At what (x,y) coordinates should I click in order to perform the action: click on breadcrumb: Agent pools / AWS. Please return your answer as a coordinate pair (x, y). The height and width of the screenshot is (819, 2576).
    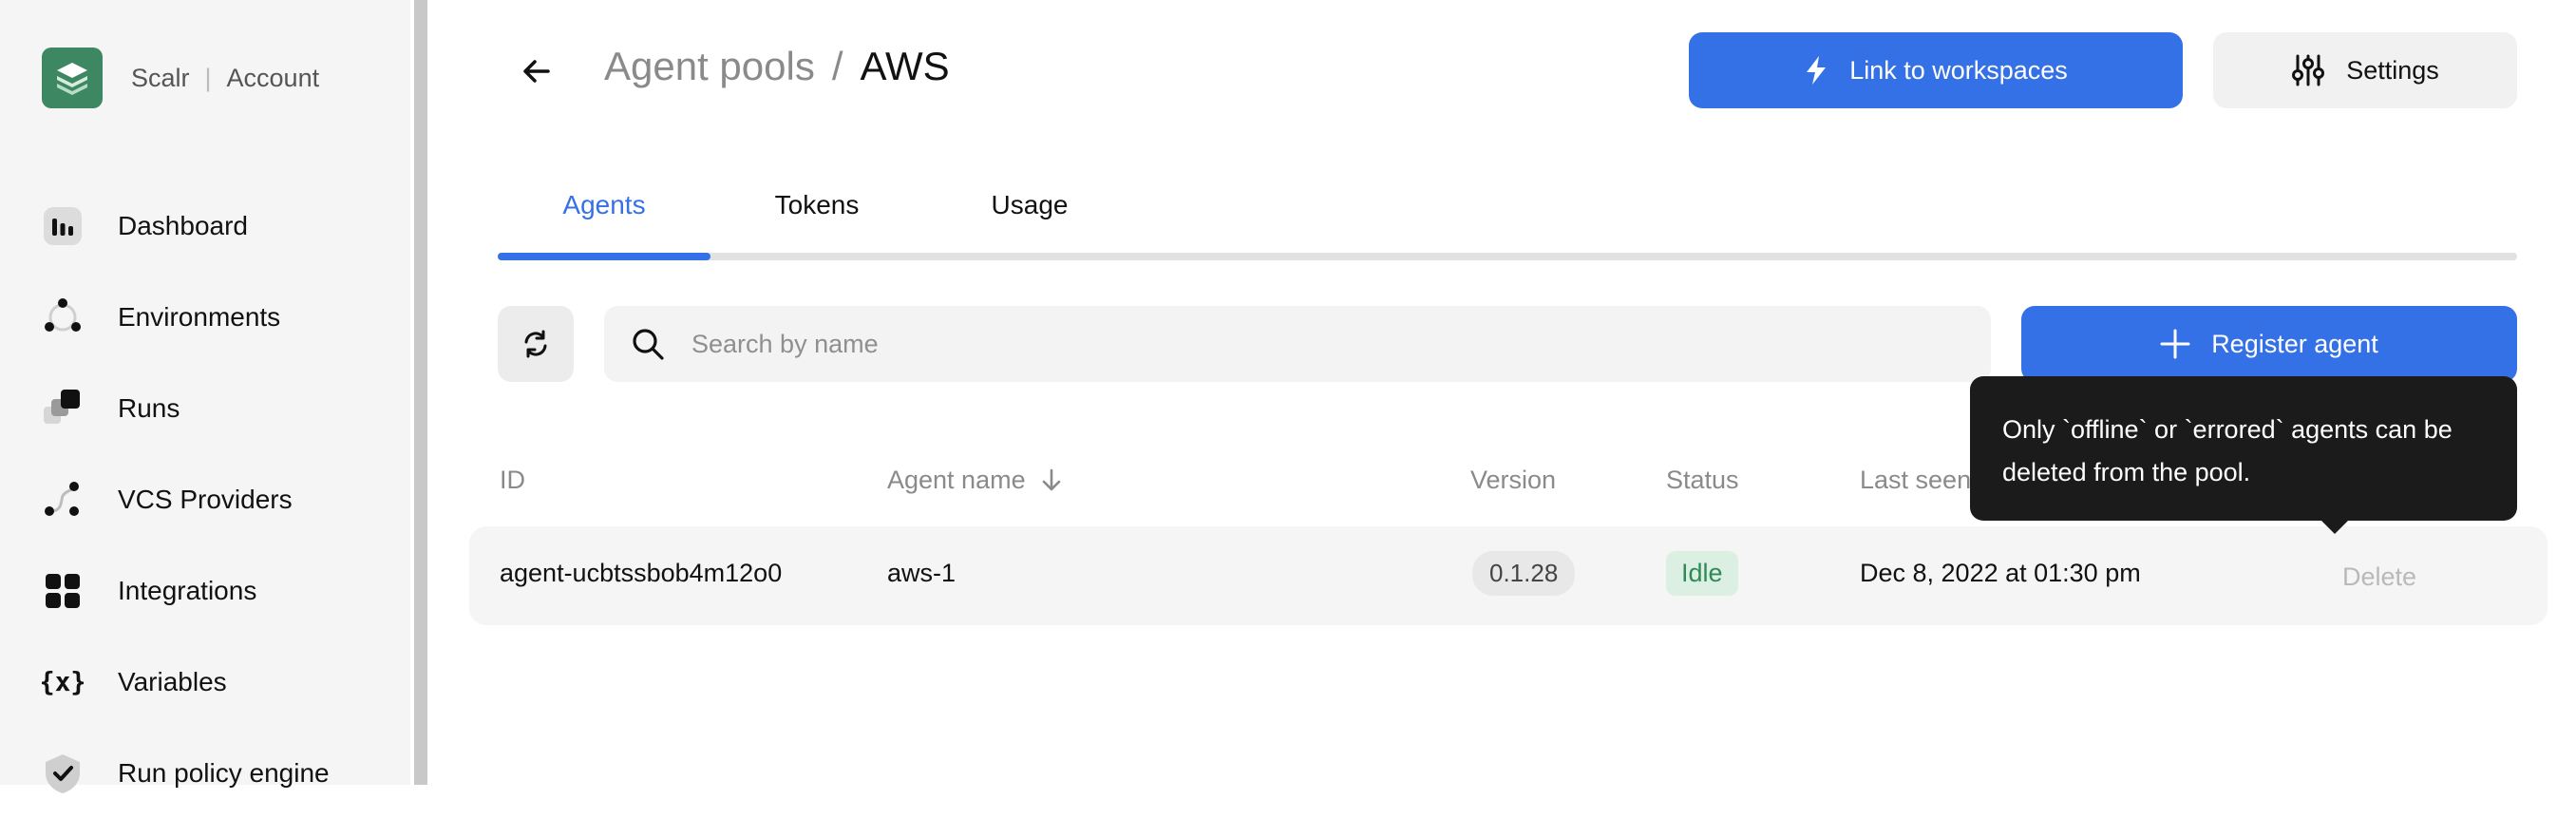
    Looking at the image, I should click on (777, 66).